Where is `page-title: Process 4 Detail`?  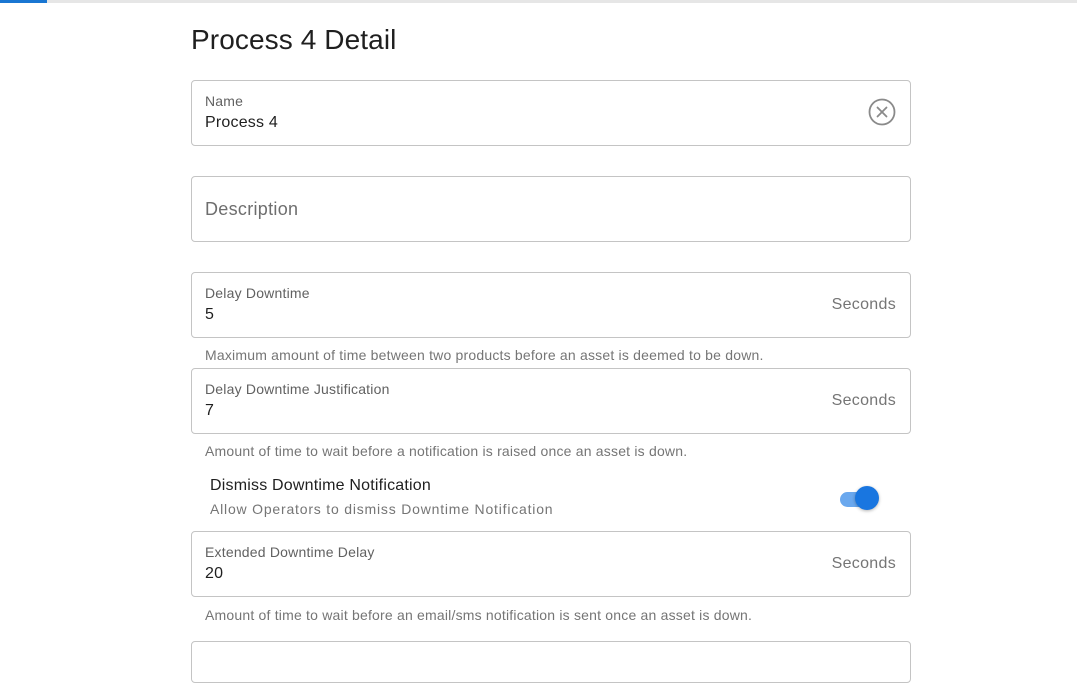
page-title: Process 4 Detail is located at coordinates (294, 39).